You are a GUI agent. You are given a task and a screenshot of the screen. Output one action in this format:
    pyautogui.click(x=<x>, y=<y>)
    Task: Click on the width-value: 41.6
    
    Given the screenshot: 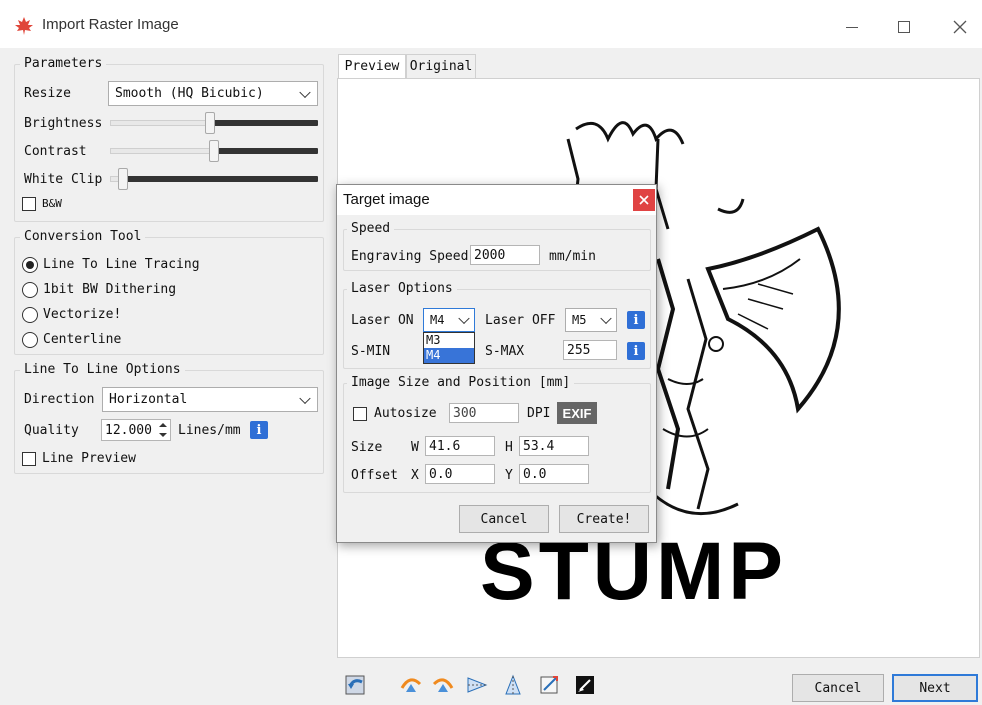 What is the action you would take?
    pyautogui.click(x=445, y=446)
    